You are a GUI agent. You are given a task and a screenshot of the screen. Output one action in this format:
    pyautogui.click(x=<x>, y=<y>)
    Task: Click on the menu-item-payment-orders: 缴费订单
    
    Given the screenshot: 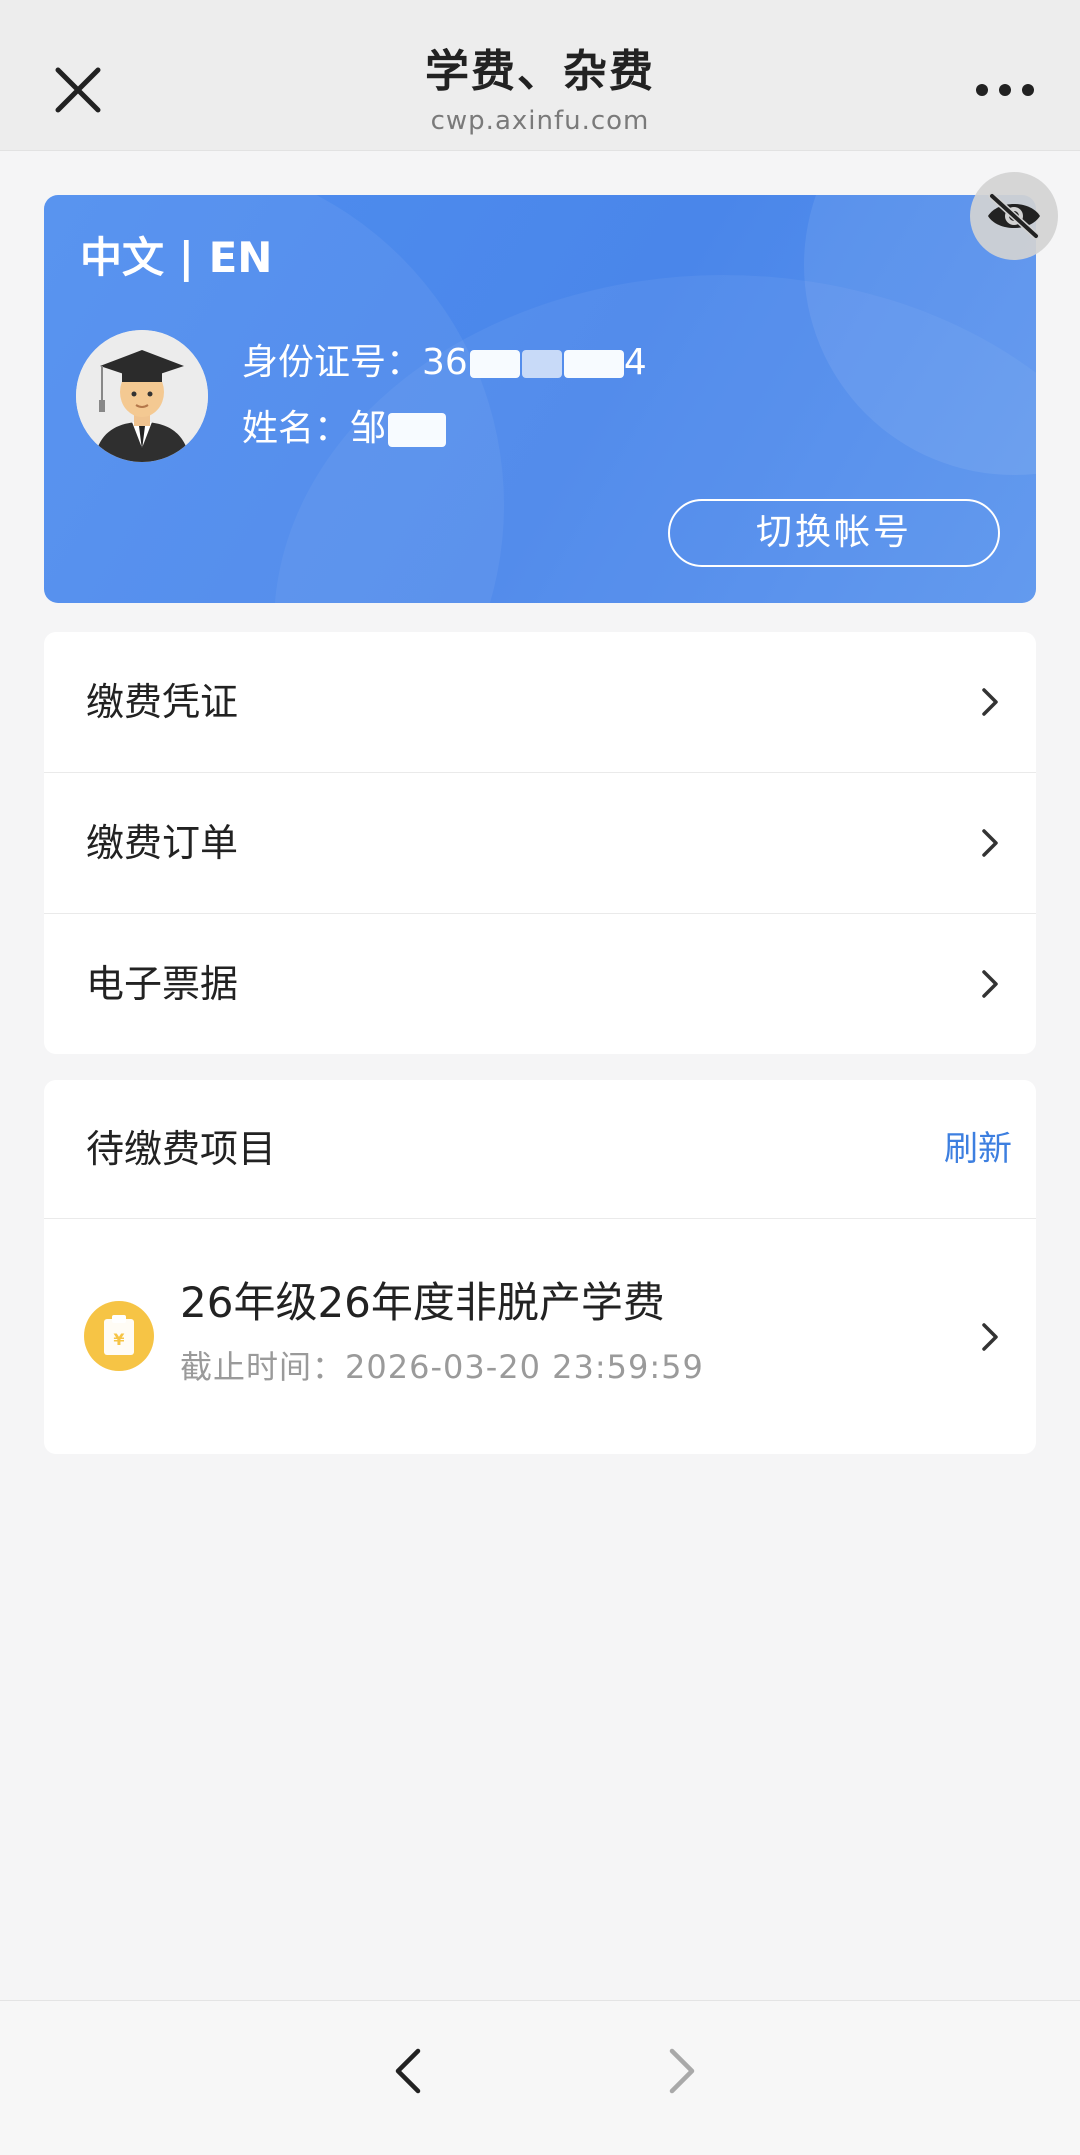 What is the action you would take?
    pyautogui.click(x=540, y=843)
    